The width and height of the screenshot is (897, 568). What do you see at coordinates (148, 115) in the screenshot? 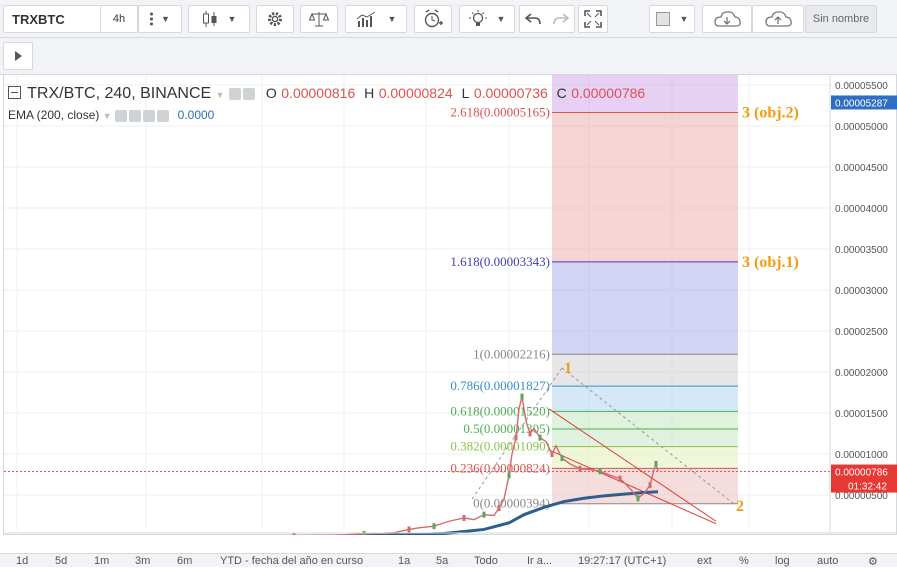
I see `lock-icon` at bounding box center [148, 115].